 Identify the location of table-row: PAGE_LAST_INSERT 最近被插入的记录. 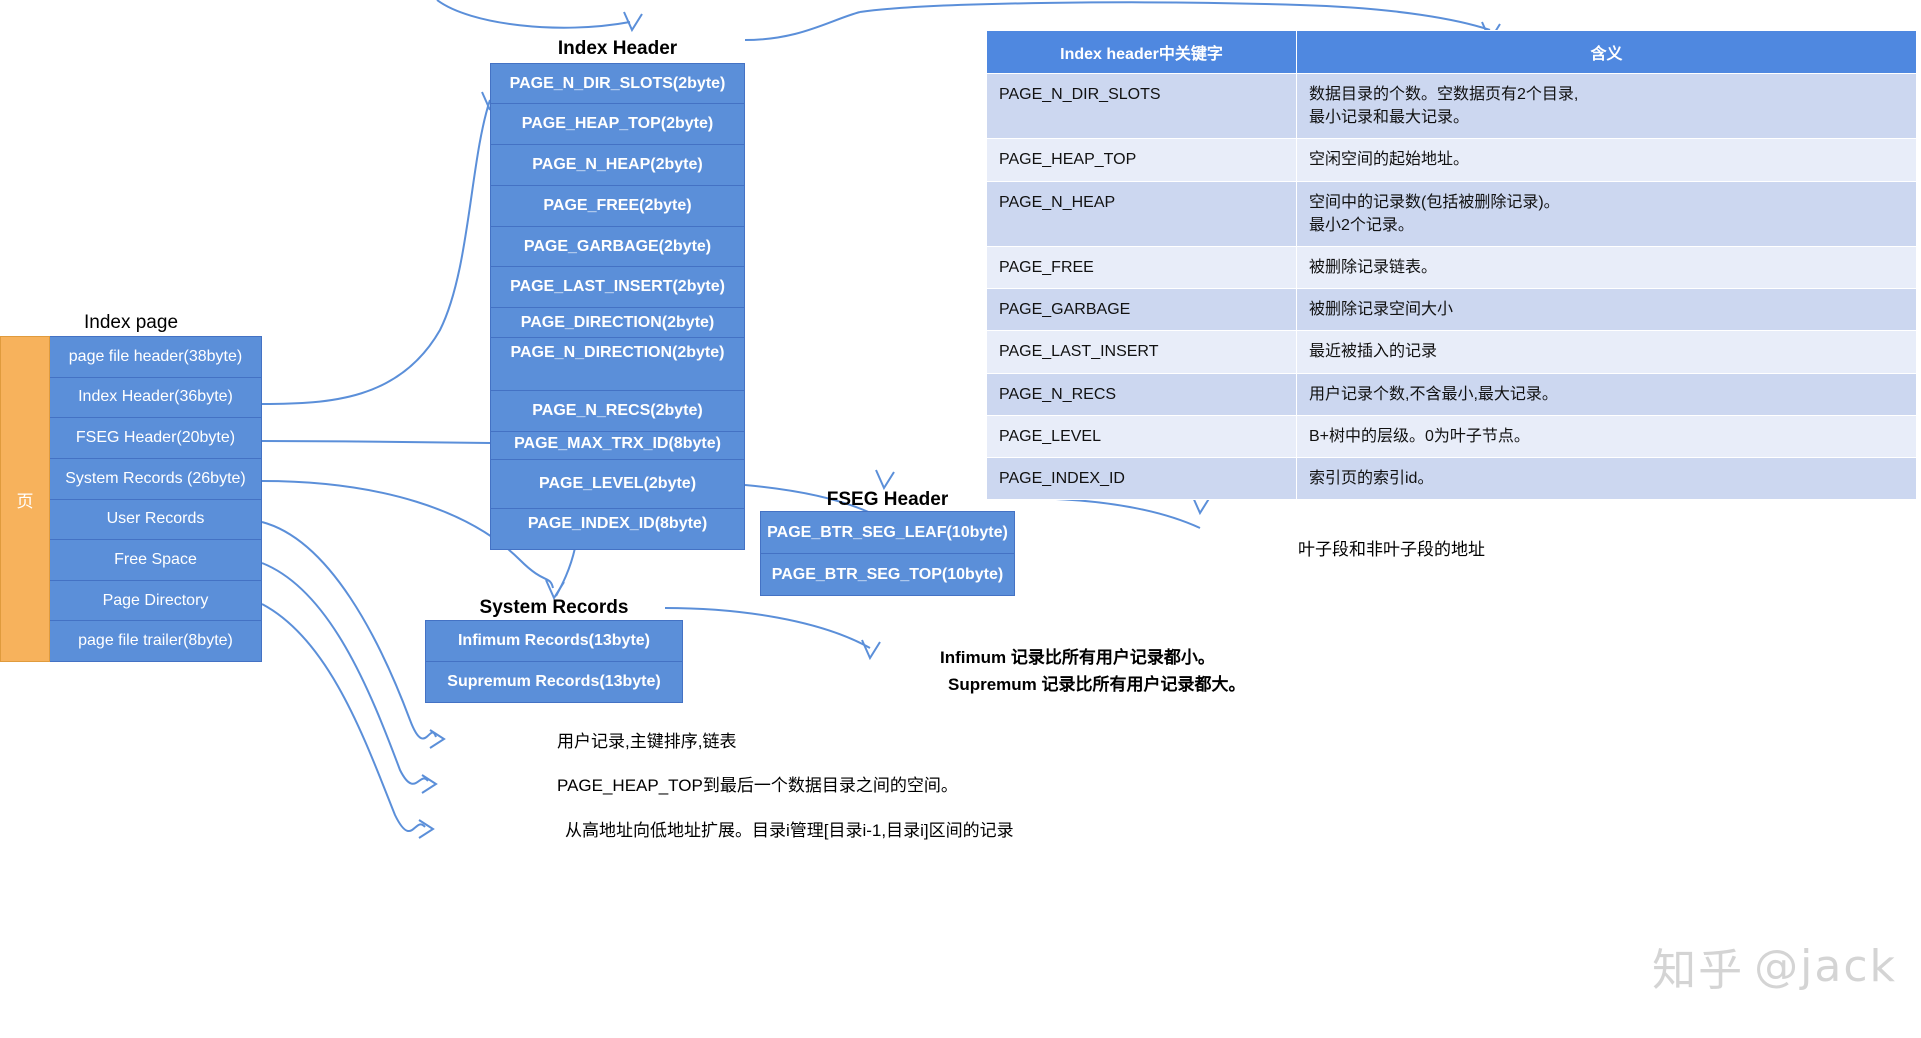
(1451, 352).